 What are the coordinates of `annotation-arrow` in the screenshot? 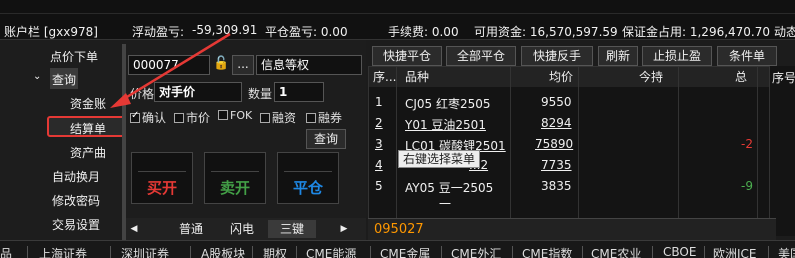 It's located at (170, 70).